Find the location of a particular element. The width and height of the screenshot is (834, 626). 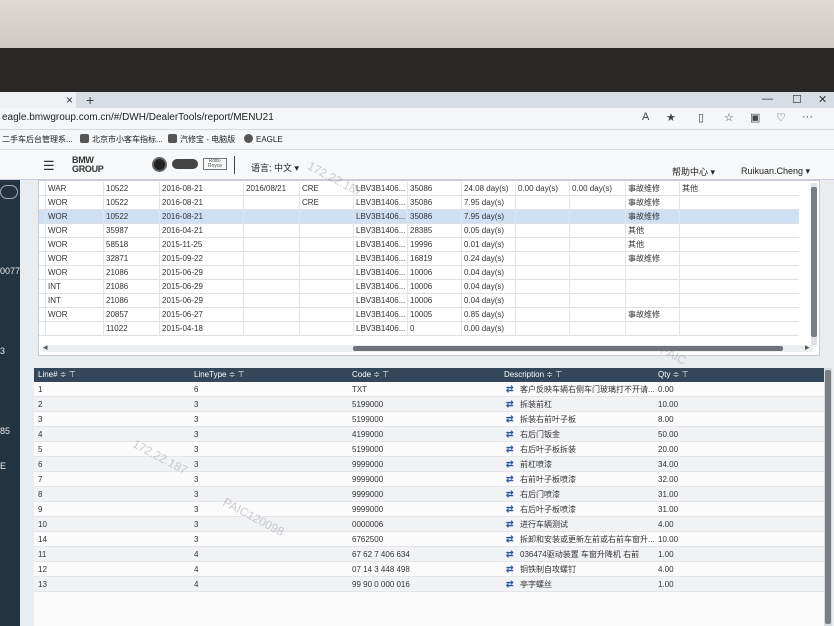

read-aloud-icon: A is located at coordinates (645, 117).